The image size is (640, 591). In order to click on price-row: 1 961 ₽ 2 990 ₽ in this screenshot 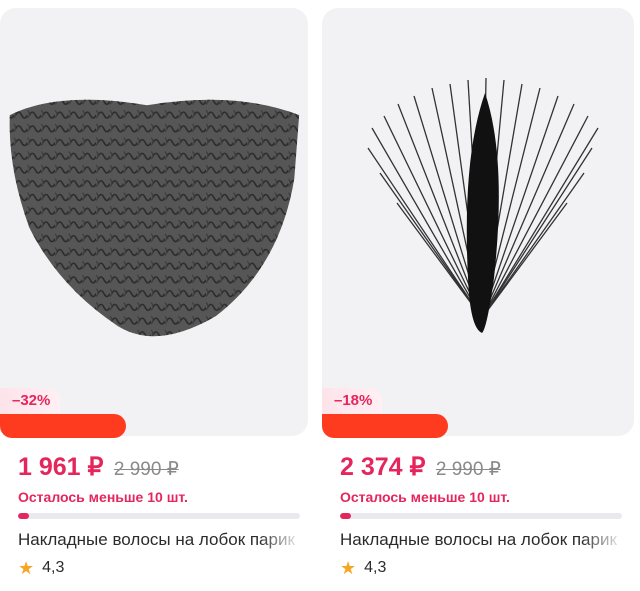, I will do `click(98, 467)`.